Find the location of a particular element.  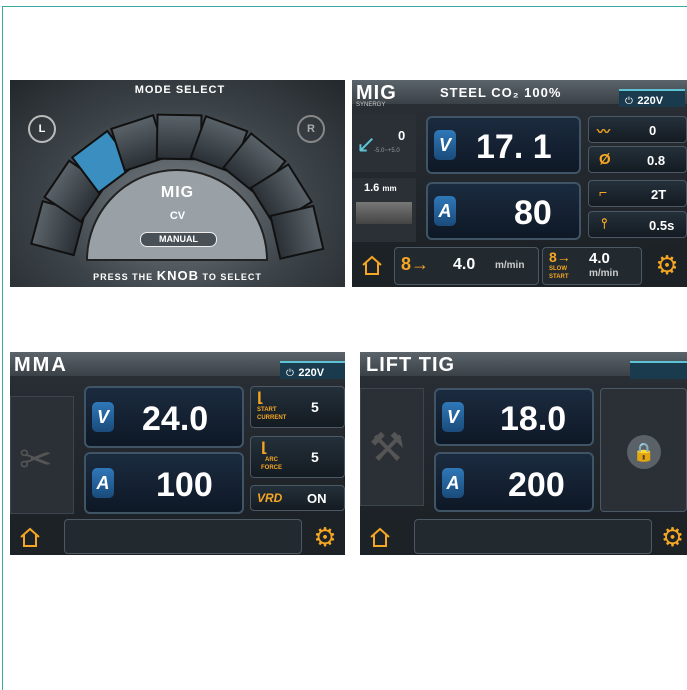

slow-start-value: 4.0 is located at coordinates (599, 258).